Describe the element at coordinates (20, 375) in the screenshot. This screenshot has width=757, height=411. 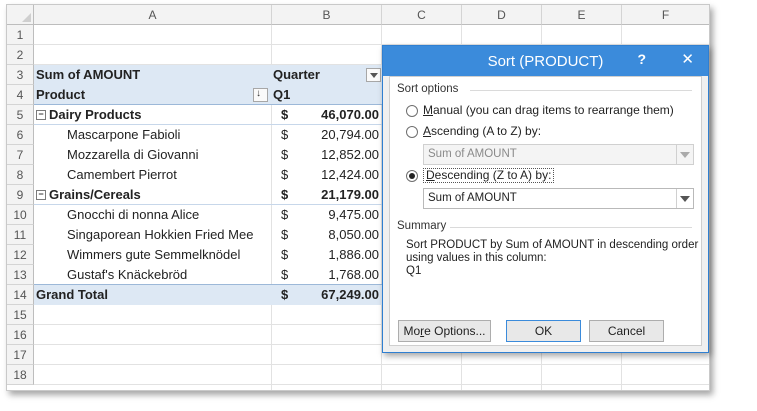
I see `row-header: 18` at that location.